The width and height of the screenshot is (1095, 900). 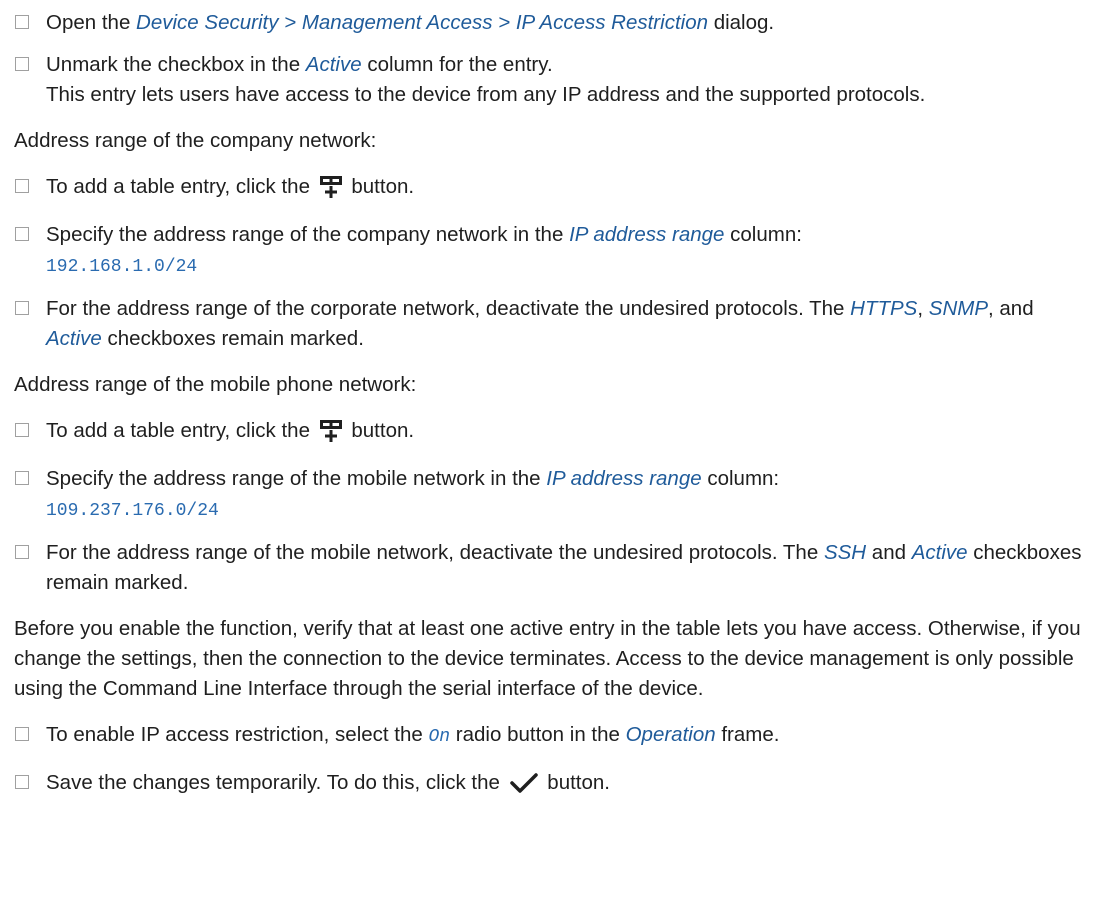 What do you see at coordinates (549, 434) in the screenshot?
I see `step-add-entry-mobile: To add a table entry, click the button.` at bounding box center [549, 434].